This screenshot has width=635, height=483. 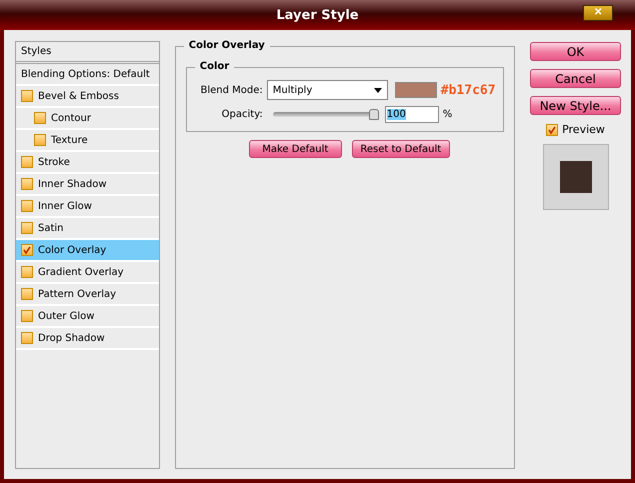 I want to click on default-button: Make Default, so click(x=295, y=149).